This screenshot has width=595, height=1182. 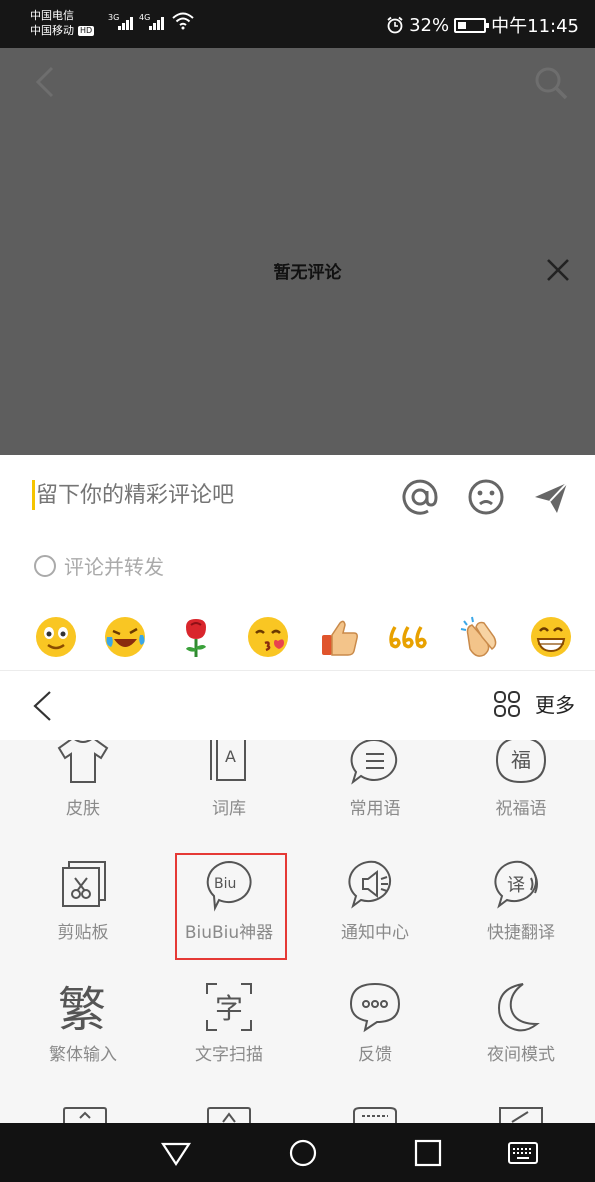 I want to click on emoji-picker-icon, so click(x=486, y=497).